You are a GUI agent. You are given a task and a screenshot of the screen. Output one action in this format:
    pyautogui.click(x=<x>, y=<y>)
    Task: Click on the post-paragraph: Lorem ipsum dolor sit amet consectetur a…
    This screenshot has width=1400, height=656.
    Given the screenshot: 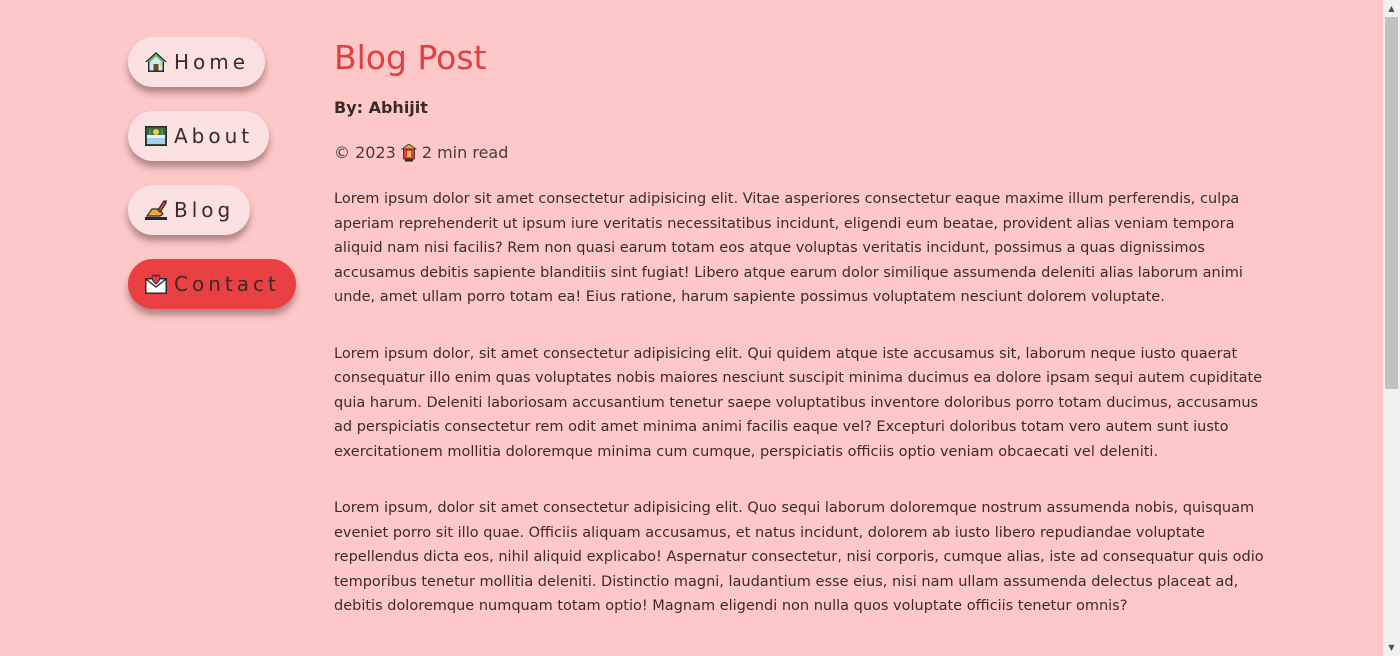 What is the action you would take?
    pyautogui.click(x=788, y=248)
    